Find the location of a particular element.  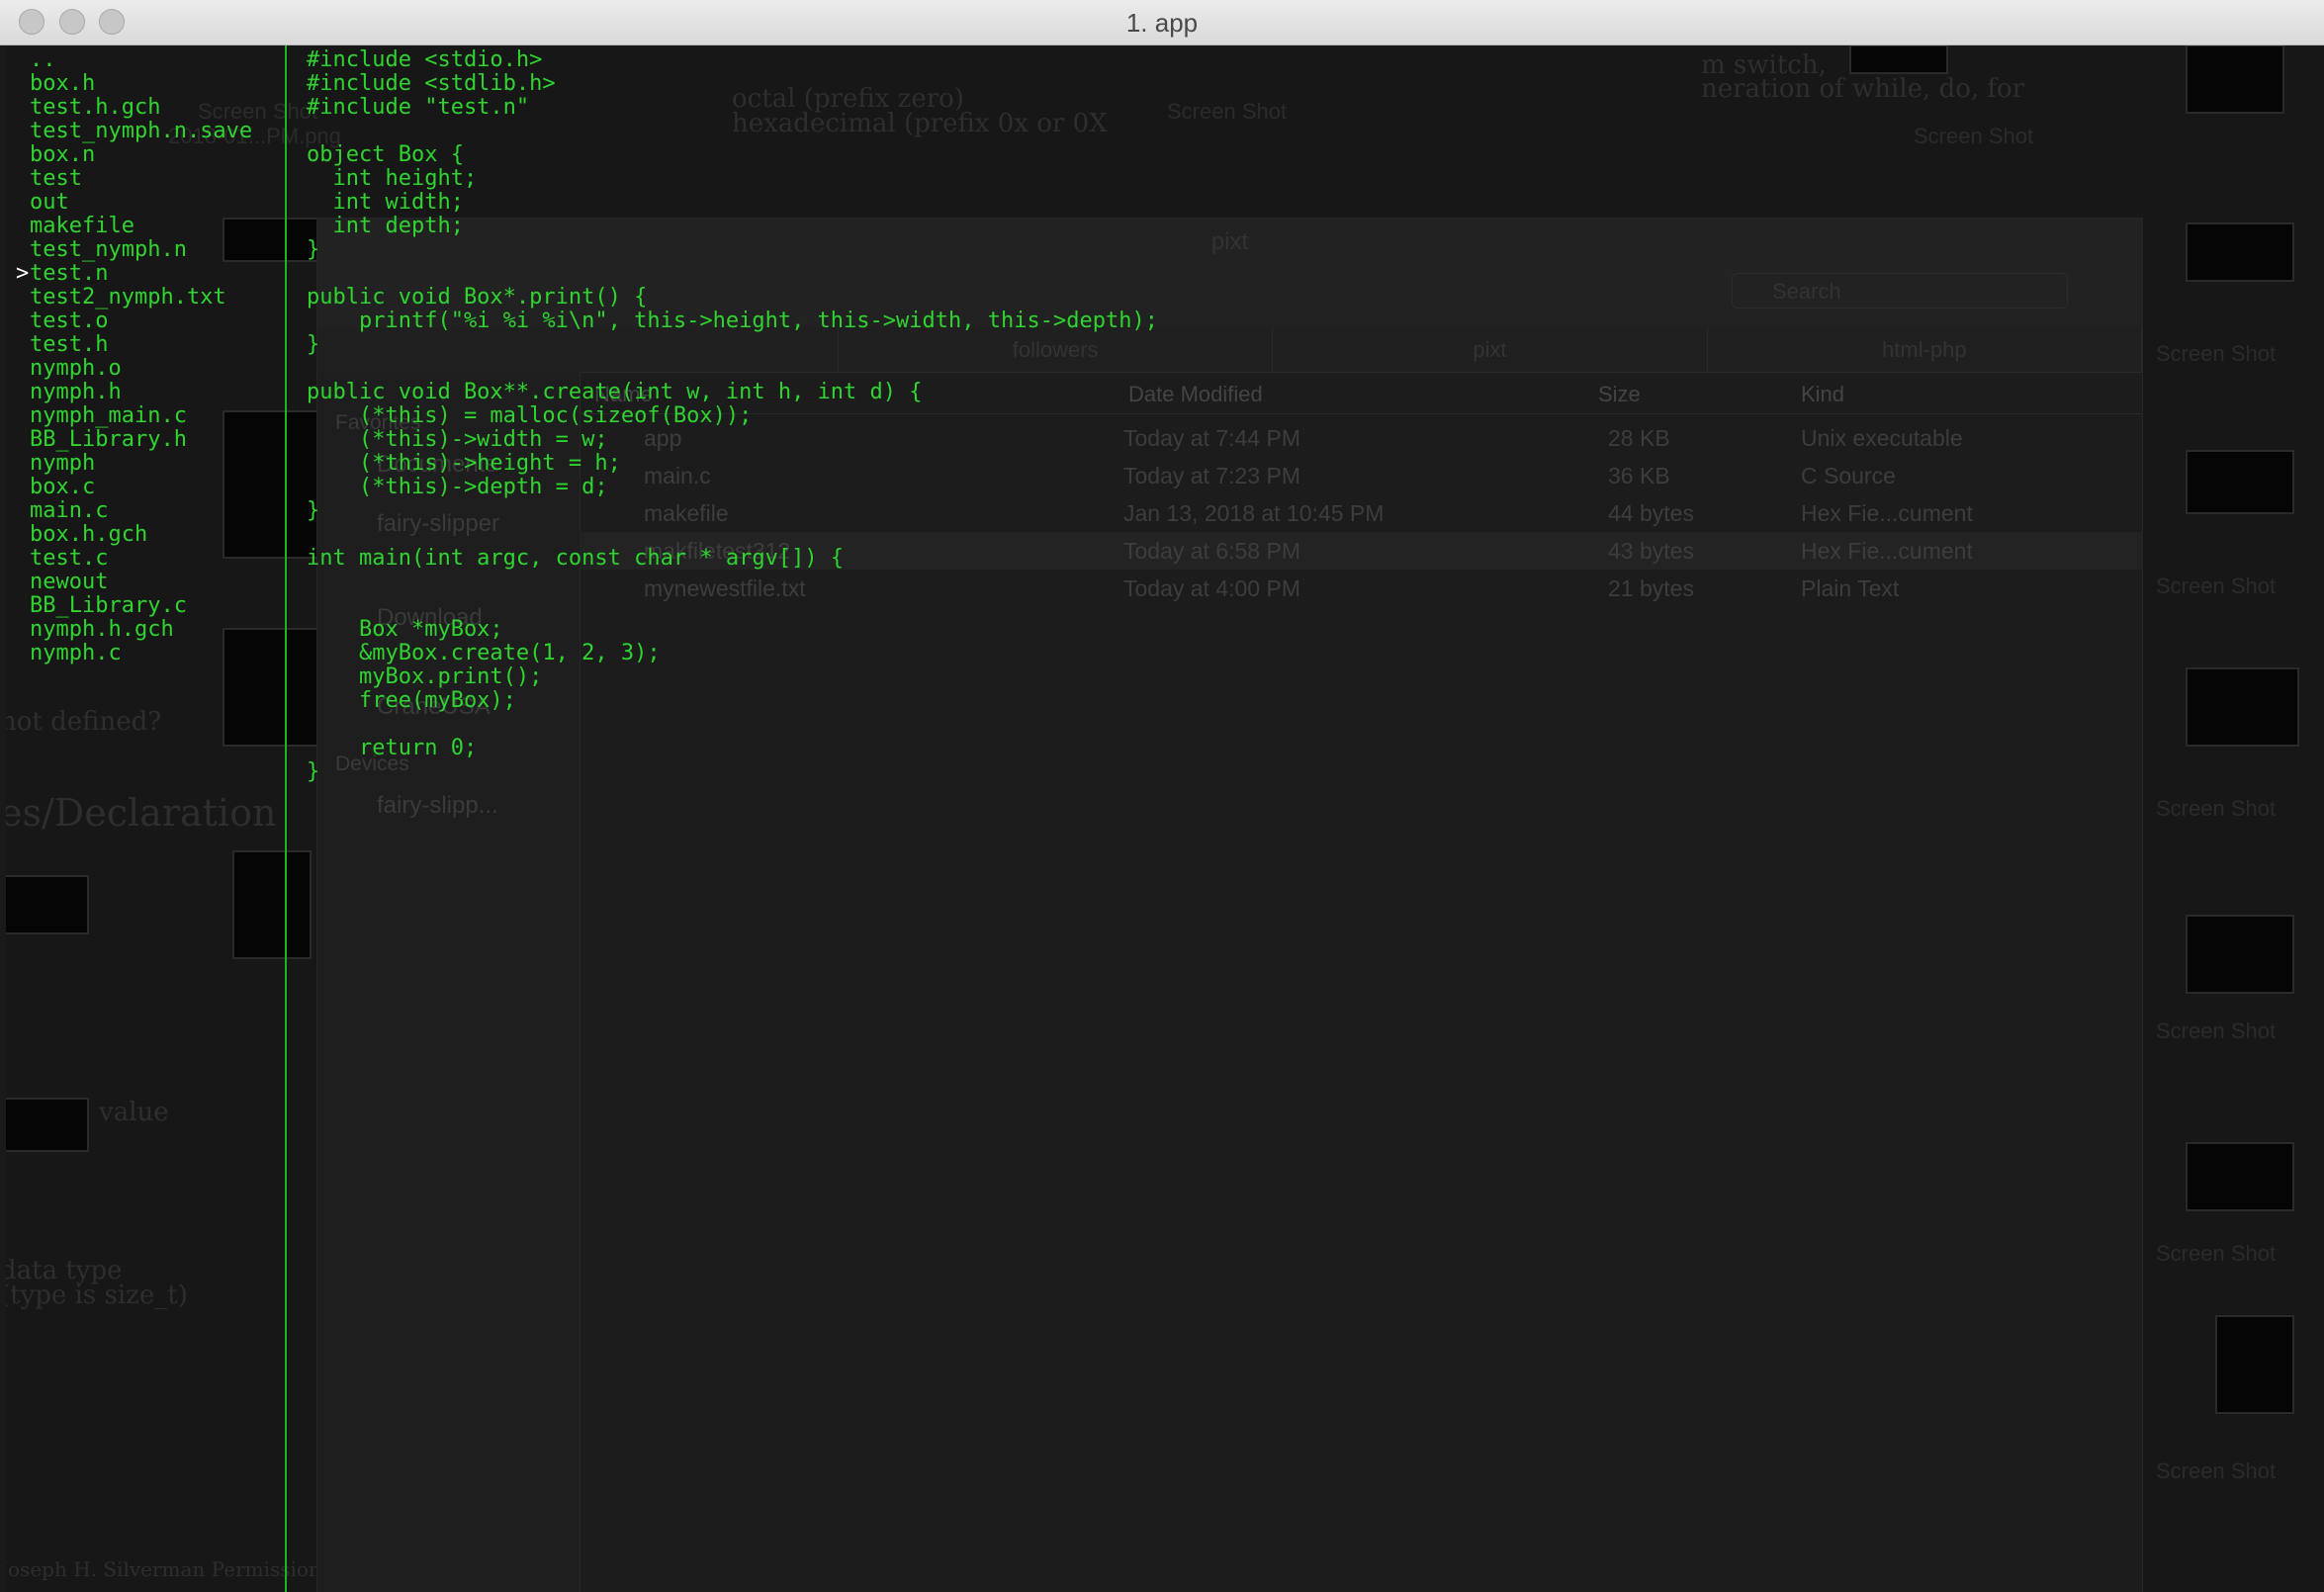

code-line: free(myBox); is located at coordinates (732, 701).